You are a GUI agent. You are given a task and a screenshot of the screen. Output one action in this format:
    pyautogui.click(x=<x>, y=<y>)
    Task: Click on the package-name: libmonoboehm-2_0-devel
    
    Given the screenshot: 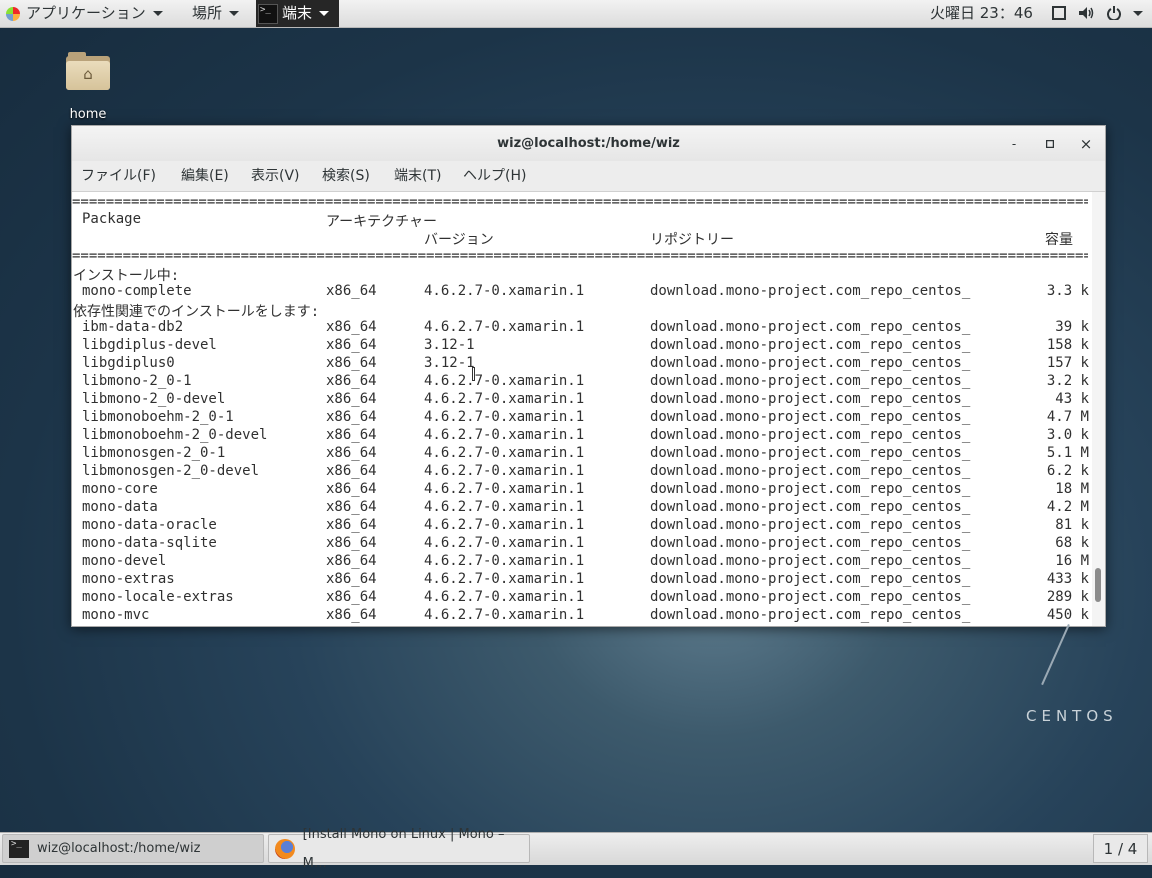 What is the action you would take?
    pyautogui.click(x=175, y=435)
    